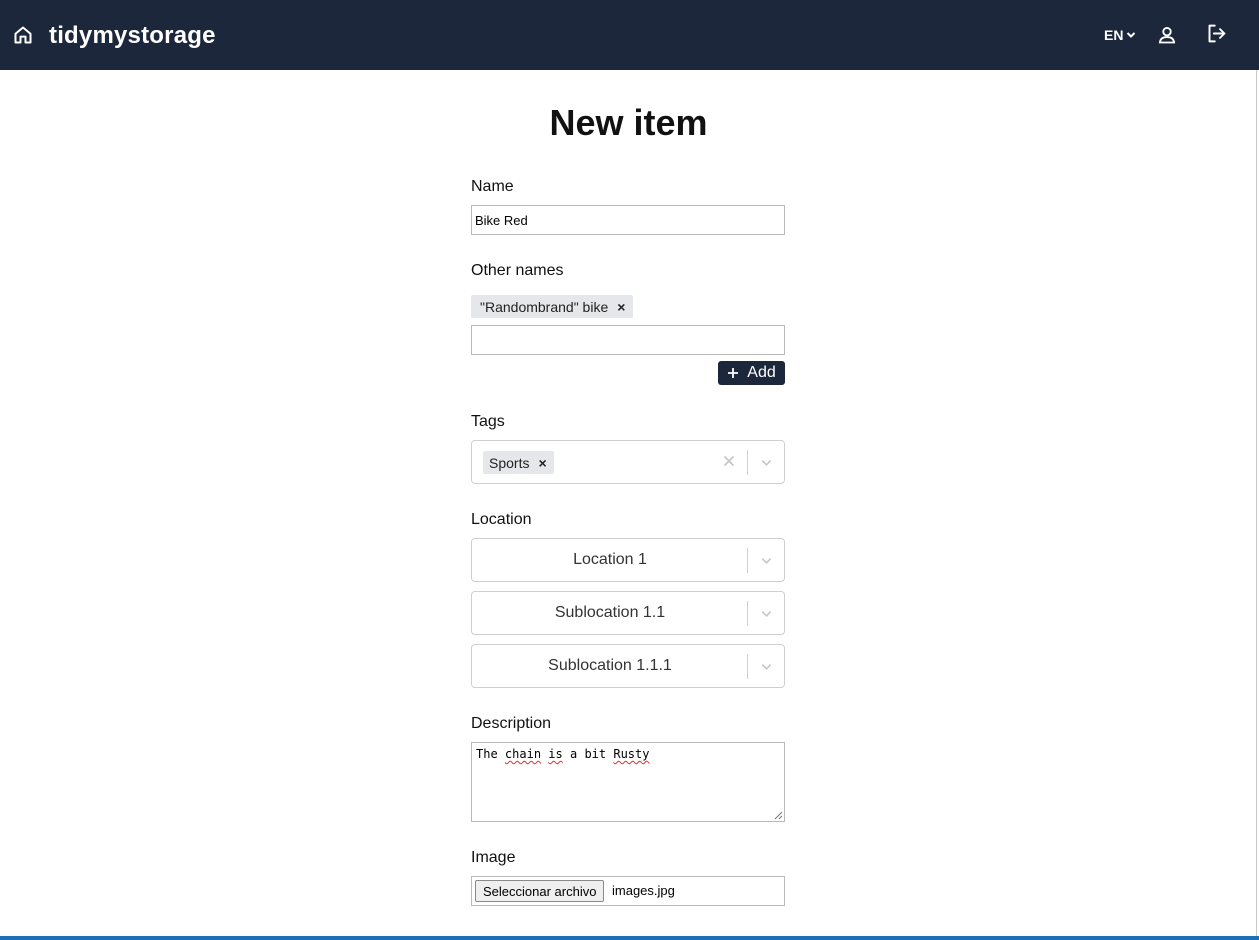  What do you see at coordinates (628, 462) in the screenshot?
I see `tags-select: Sports ×` at bounding box center [628, 462].